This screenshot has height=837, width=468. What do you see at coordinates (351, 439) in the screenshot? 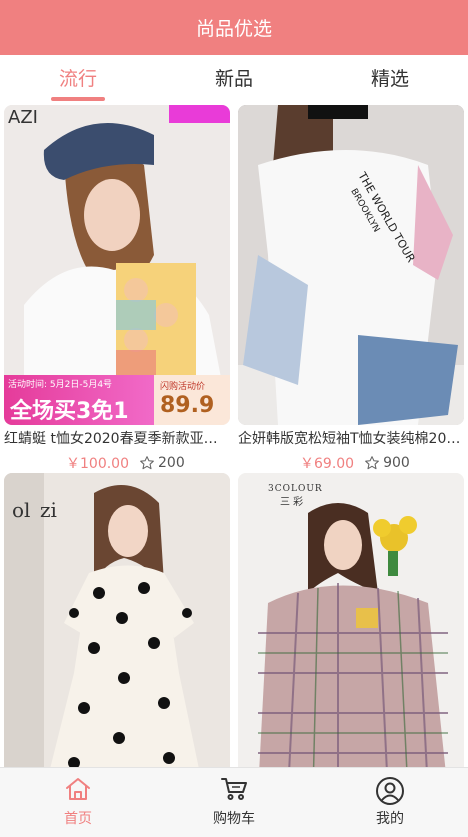
I see `product-title: 企妍韩版宽松短袖T恤女装纯棉2020新款` at bounding box center [351, 439].